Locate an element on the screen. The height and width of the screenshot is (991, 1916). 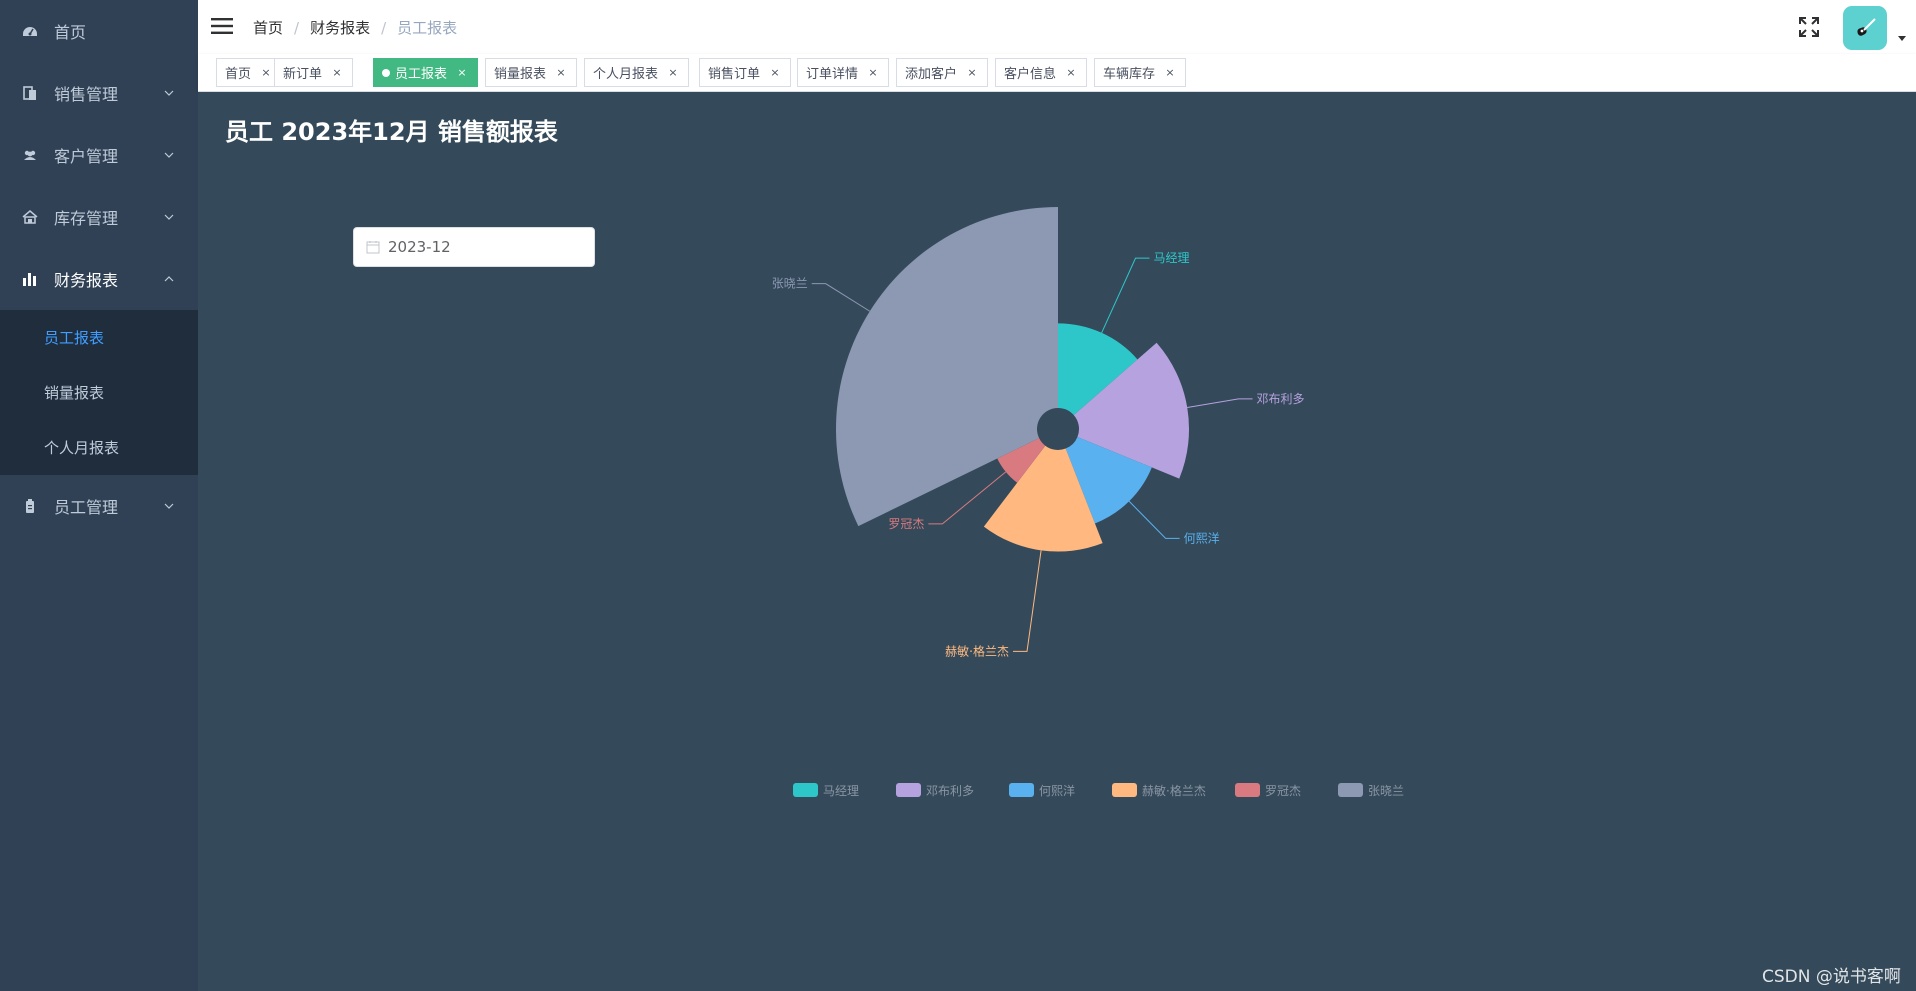
tag-vehicle-inventory: 车辆库存 × is located at coordinates (1140, 72).